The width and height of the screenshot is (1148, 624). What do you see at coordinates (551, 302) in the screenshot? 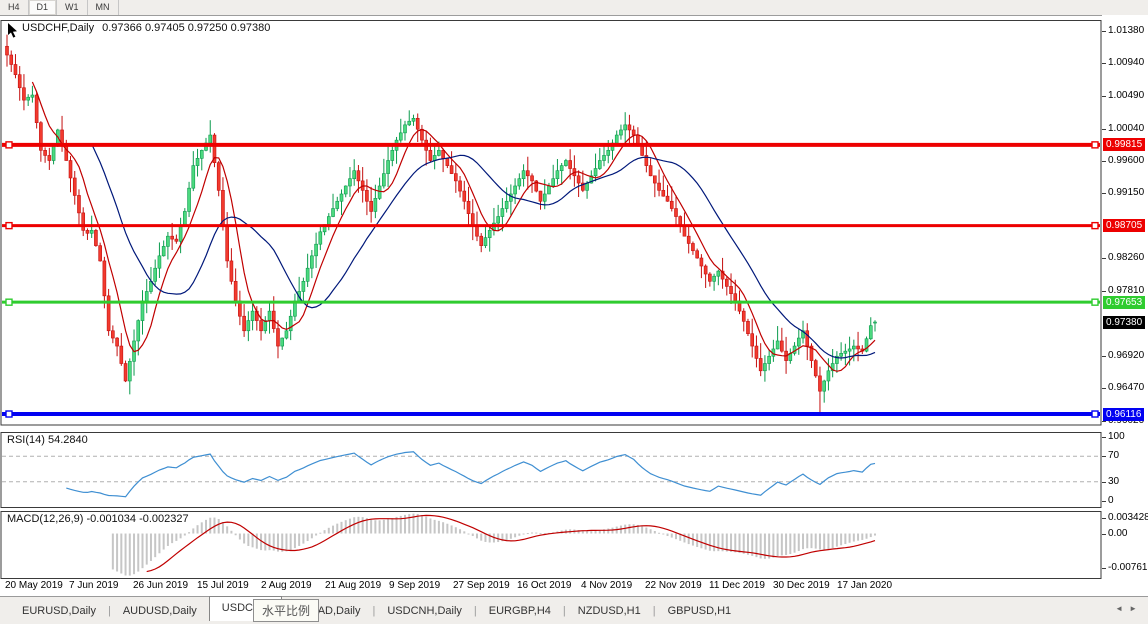
I see `horizontal-line-0.97653` at bounding box center [551, 302].